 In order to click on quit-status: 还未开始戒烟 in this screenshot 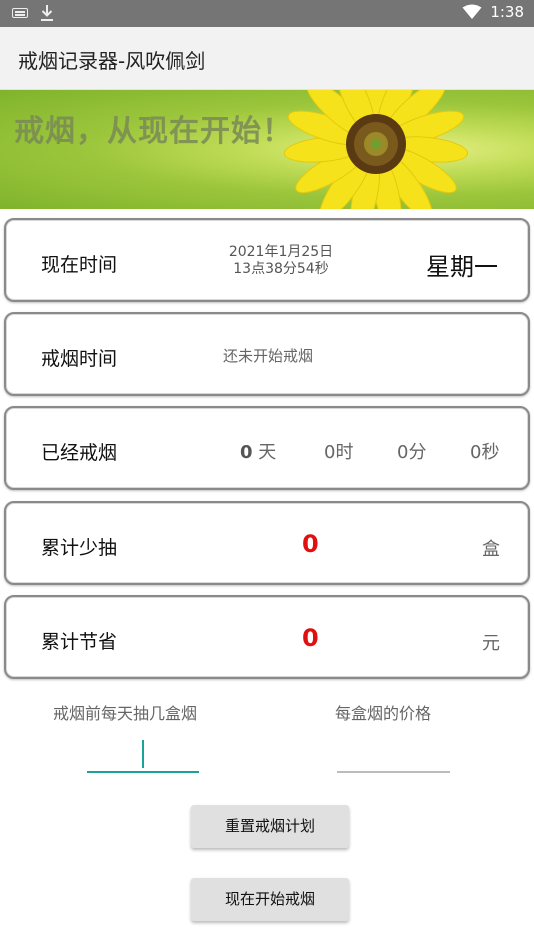, I will do `click(268, 356)`.